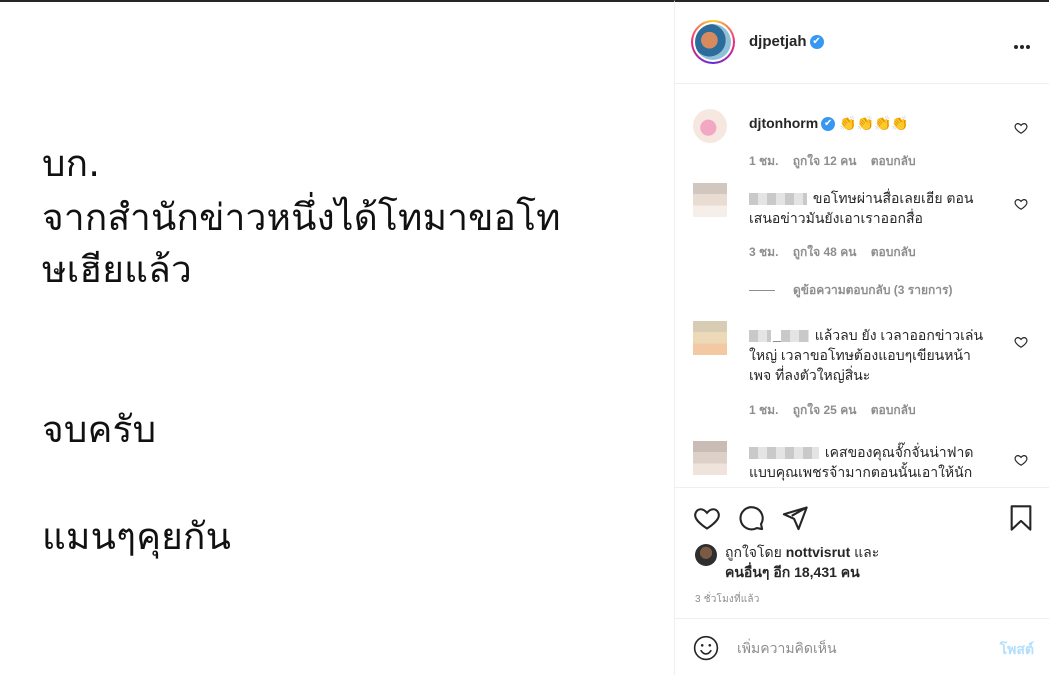 This screenshot has width=1049, height=675. I want to click on post-header: djpetjah ✔, so click(862, 43).